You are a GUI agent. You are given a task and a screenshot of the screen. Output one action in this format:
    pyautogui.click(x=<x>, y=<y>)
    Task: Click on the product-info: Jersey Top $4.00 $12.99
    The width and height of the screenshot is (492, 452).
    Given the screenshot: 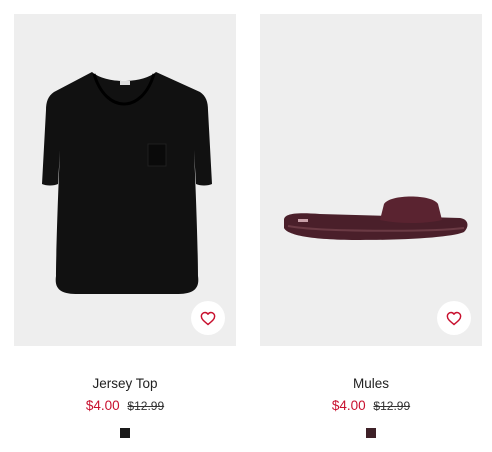 What is the action you would take?
    pyautogui.click(x=125, y=409)
    